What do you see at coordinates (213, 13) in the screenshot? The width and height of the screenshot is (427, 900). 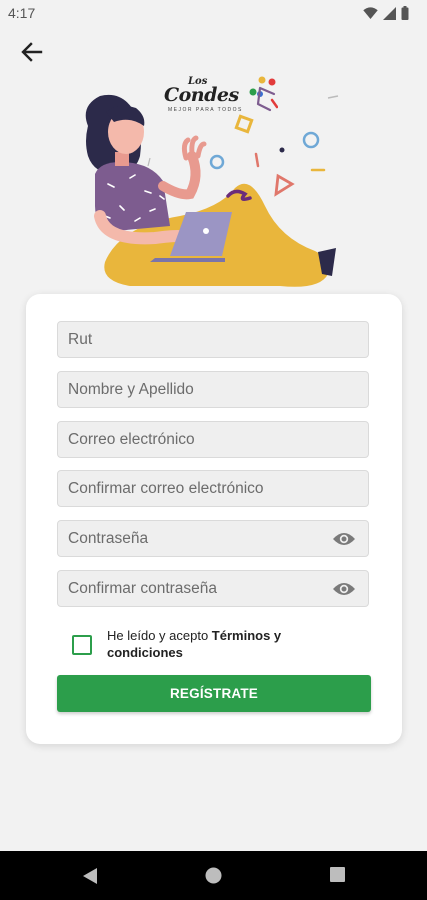 I see `status-bar: 4:17` at bounding box center [213, 13].